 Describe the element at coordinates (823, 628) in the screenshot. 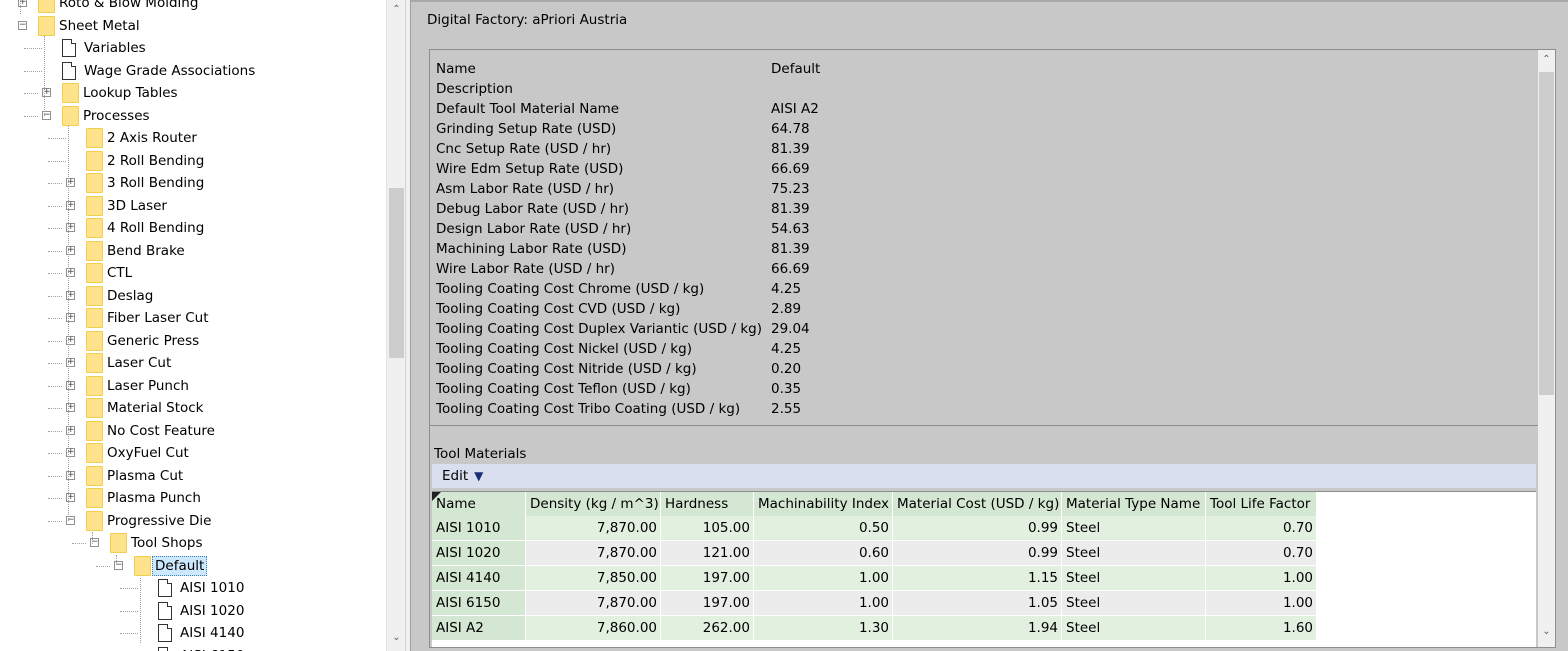

I see `table-cell: 1.30` at that location.